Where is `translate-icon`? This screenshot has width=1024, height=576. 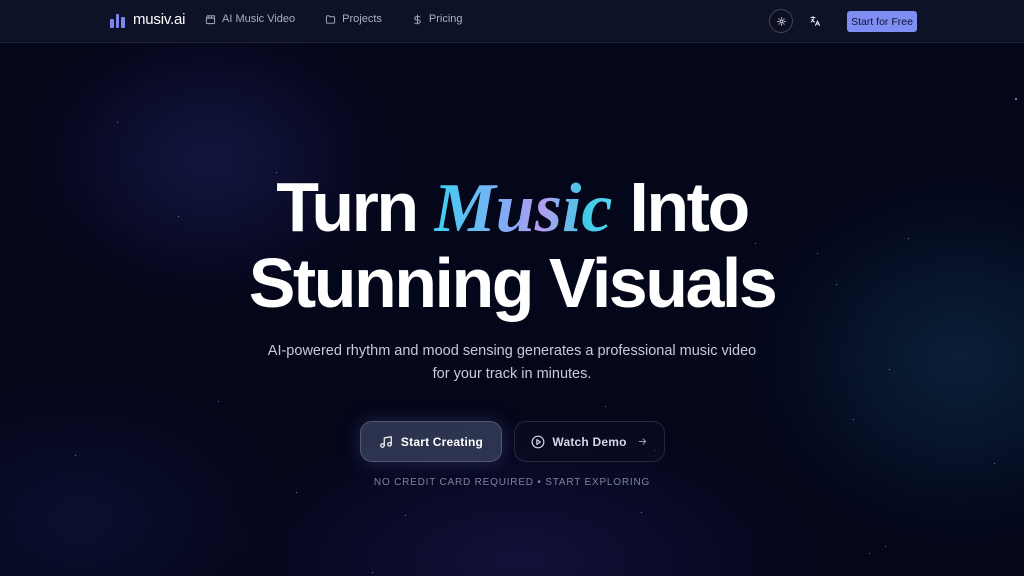
translate-icon is located at coordinates (815, 21).